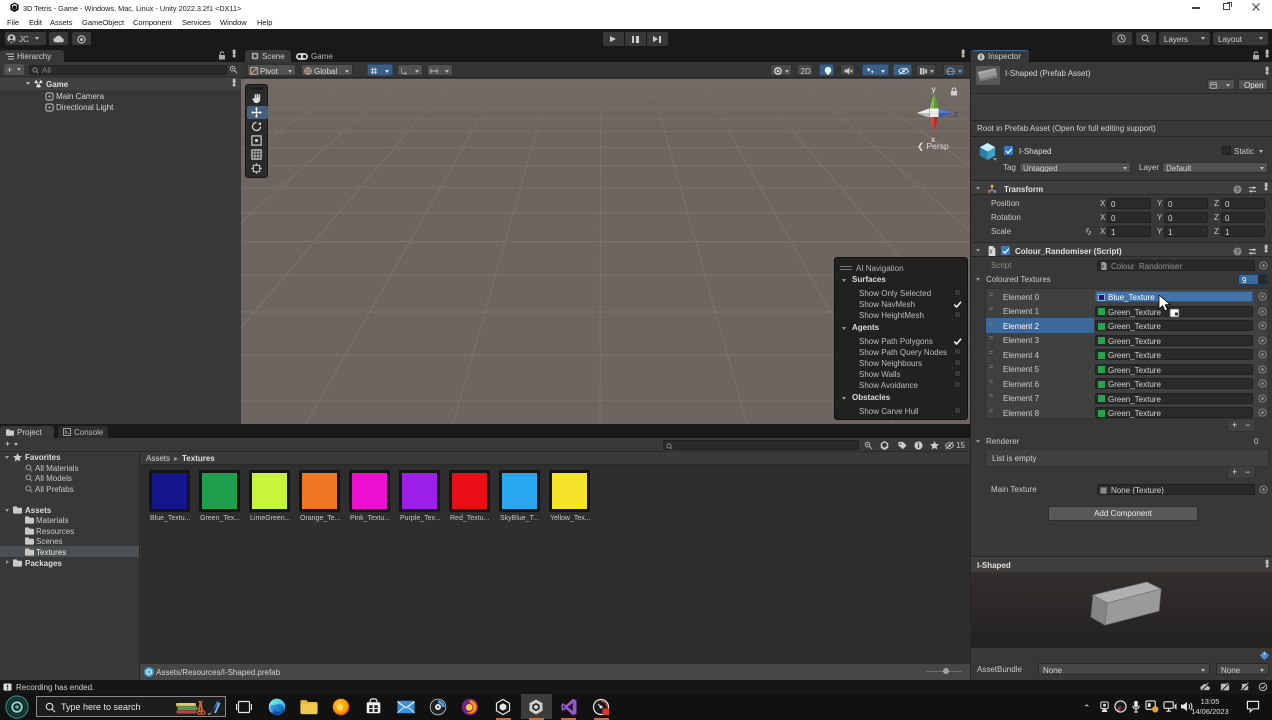 The width and height of the screenshot is (1272, 720). Describe the element at coordinates (934, 89) in the screenshot. I see `svg-text: y` at that location.